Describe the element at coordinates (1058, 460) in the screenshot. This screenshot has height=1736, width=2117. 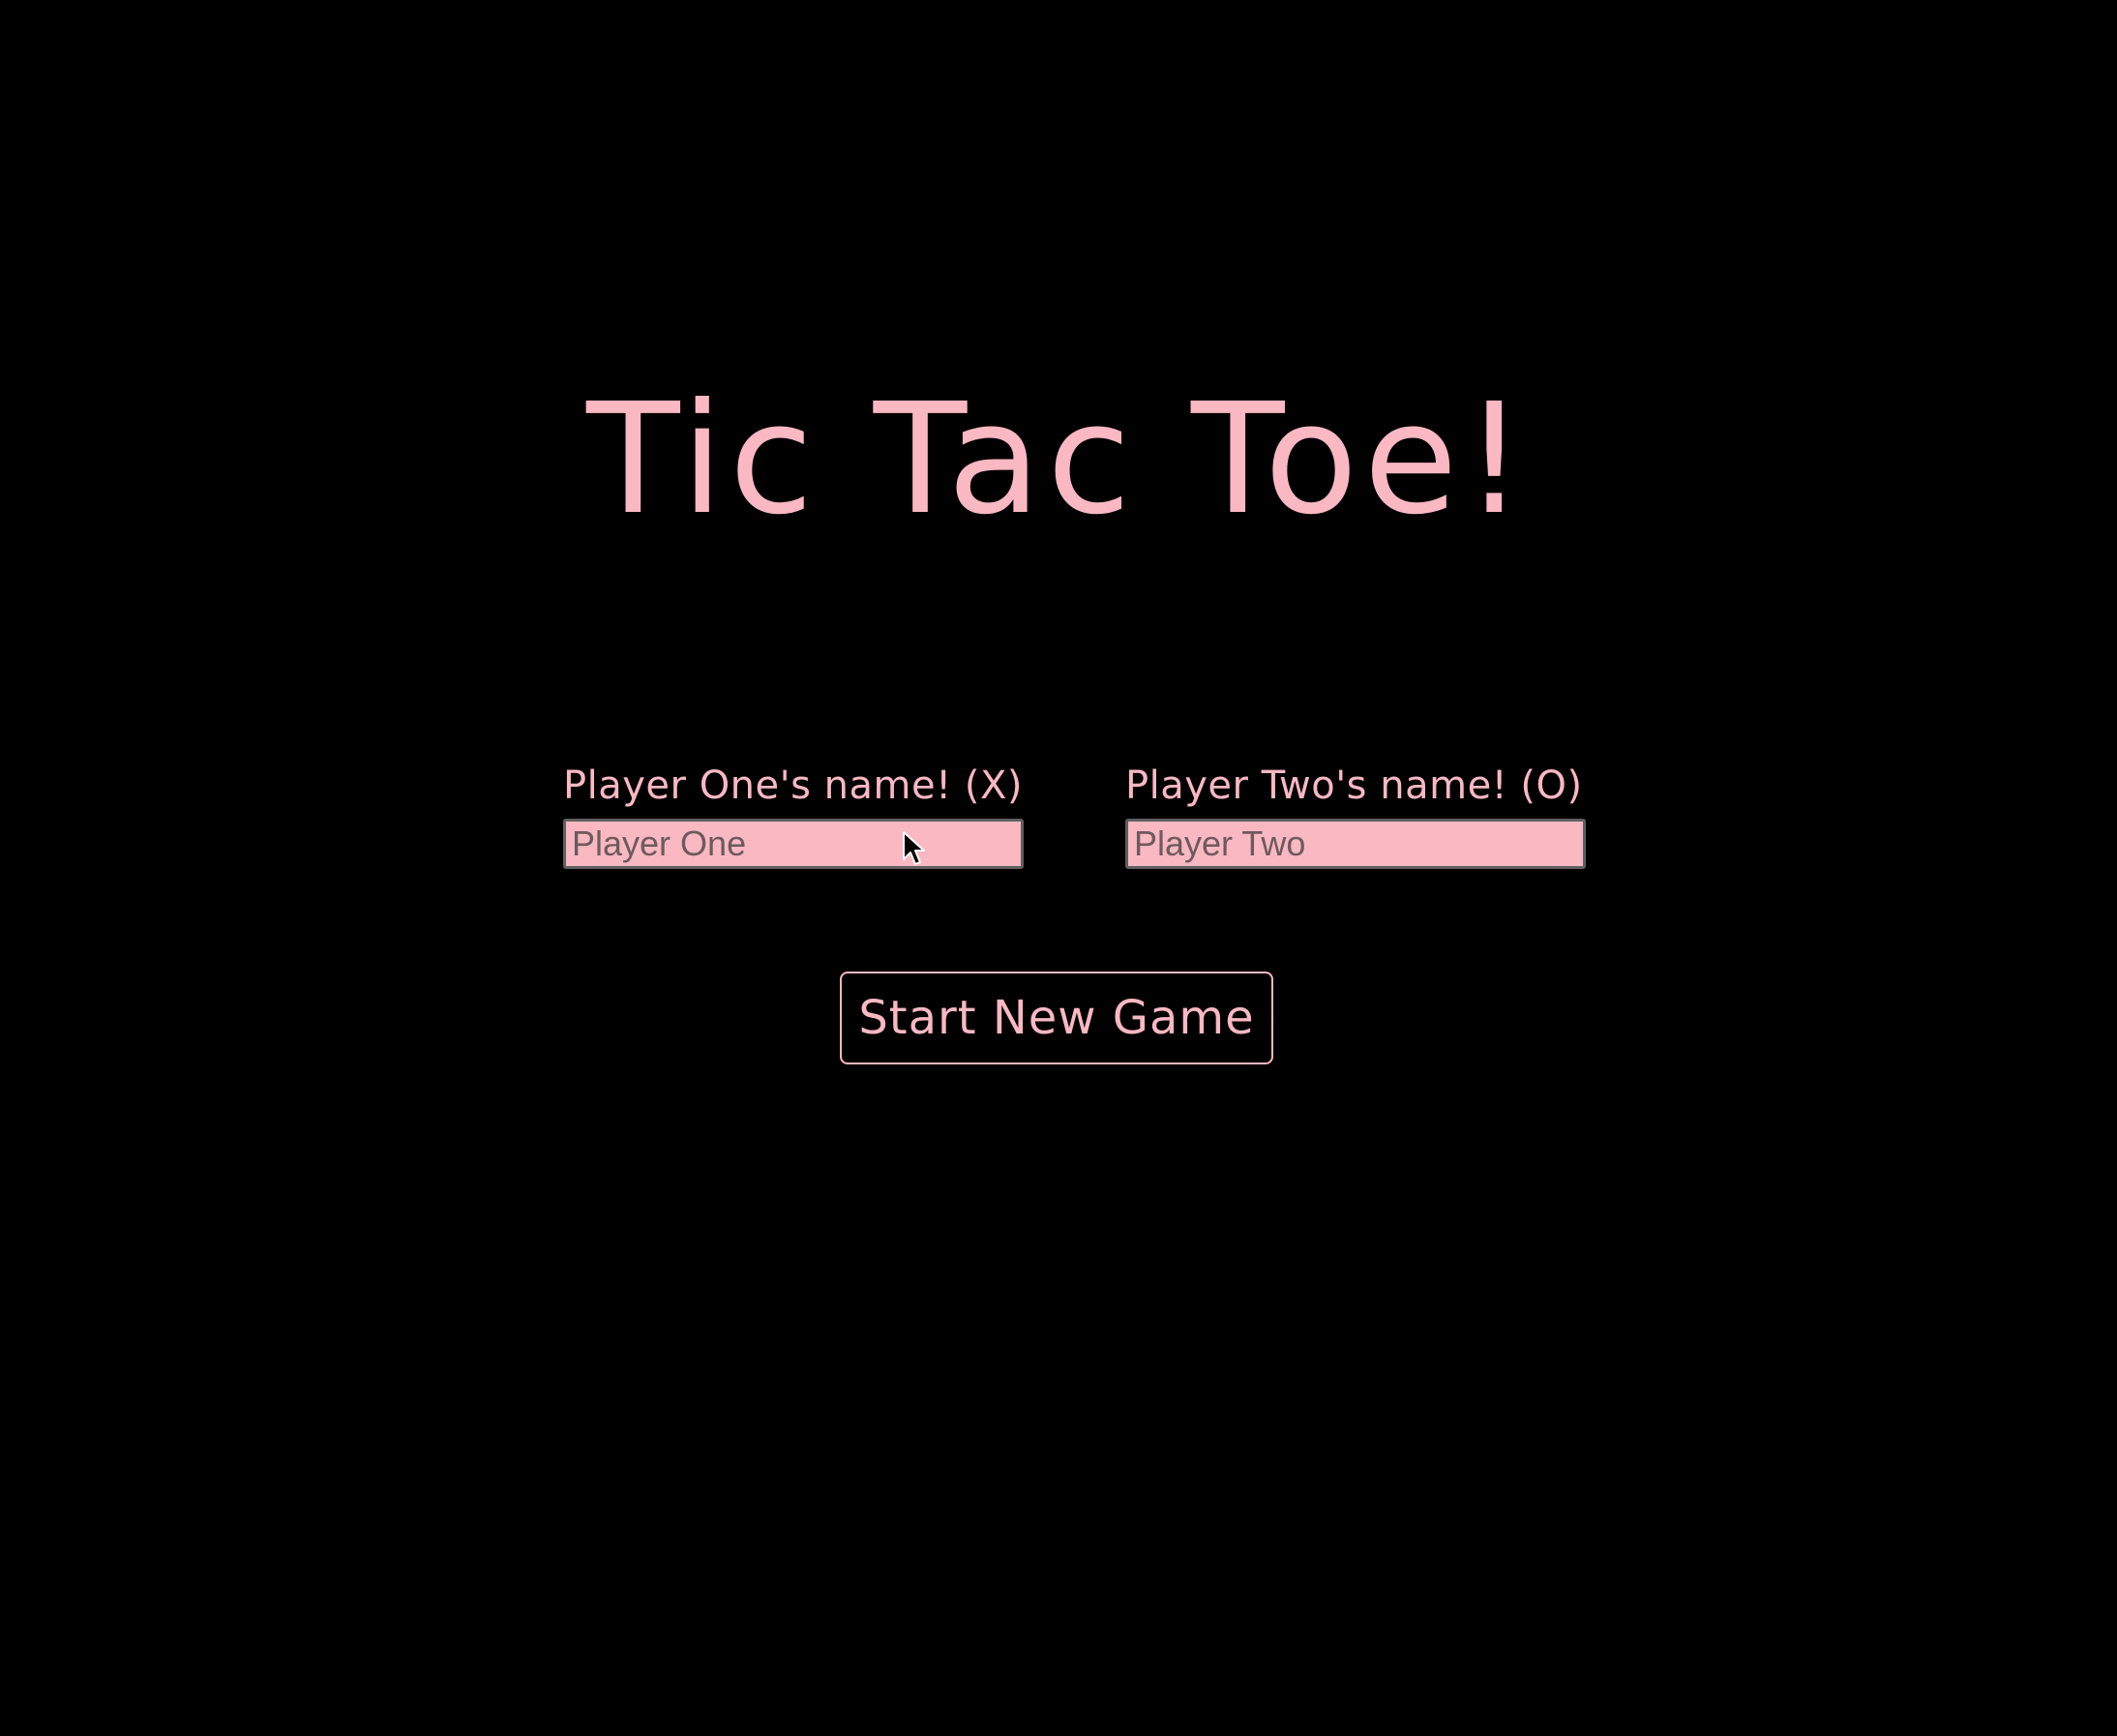
I see `page-title: Tic Tac Toe!` at that location.